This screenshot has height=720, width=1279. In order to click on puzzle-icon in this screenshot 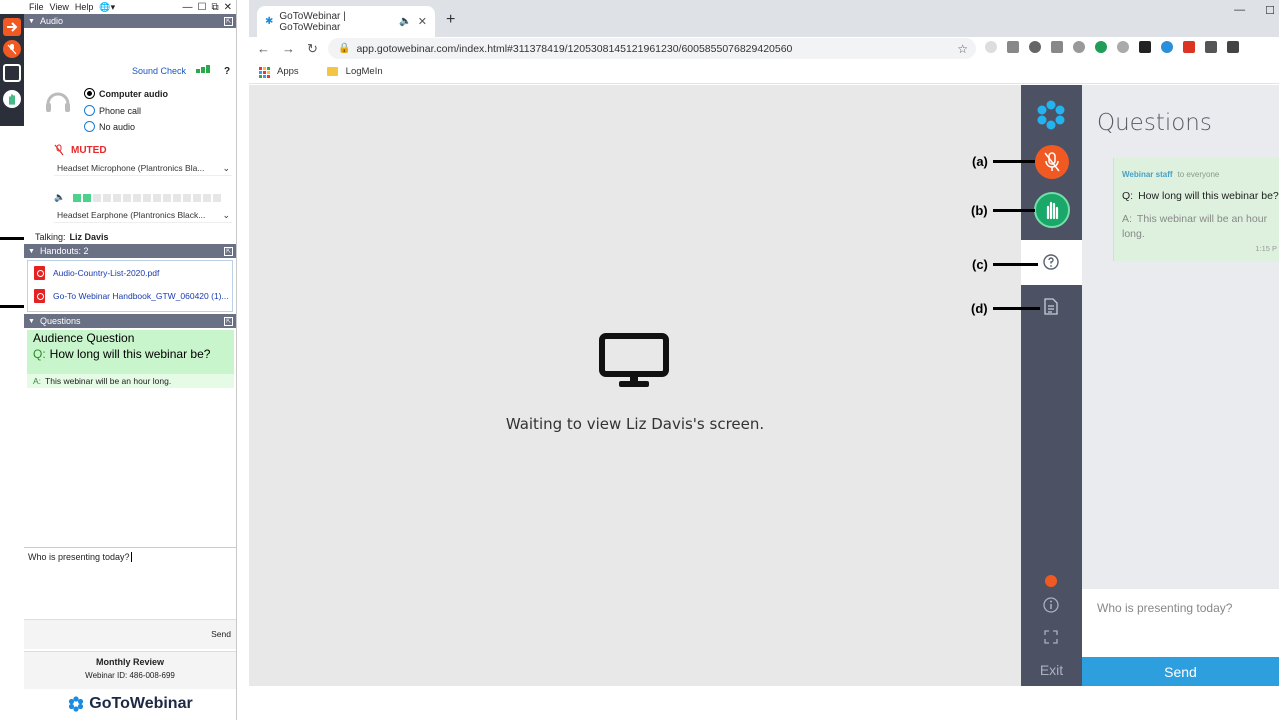, I will do `click(1211, 47)`.